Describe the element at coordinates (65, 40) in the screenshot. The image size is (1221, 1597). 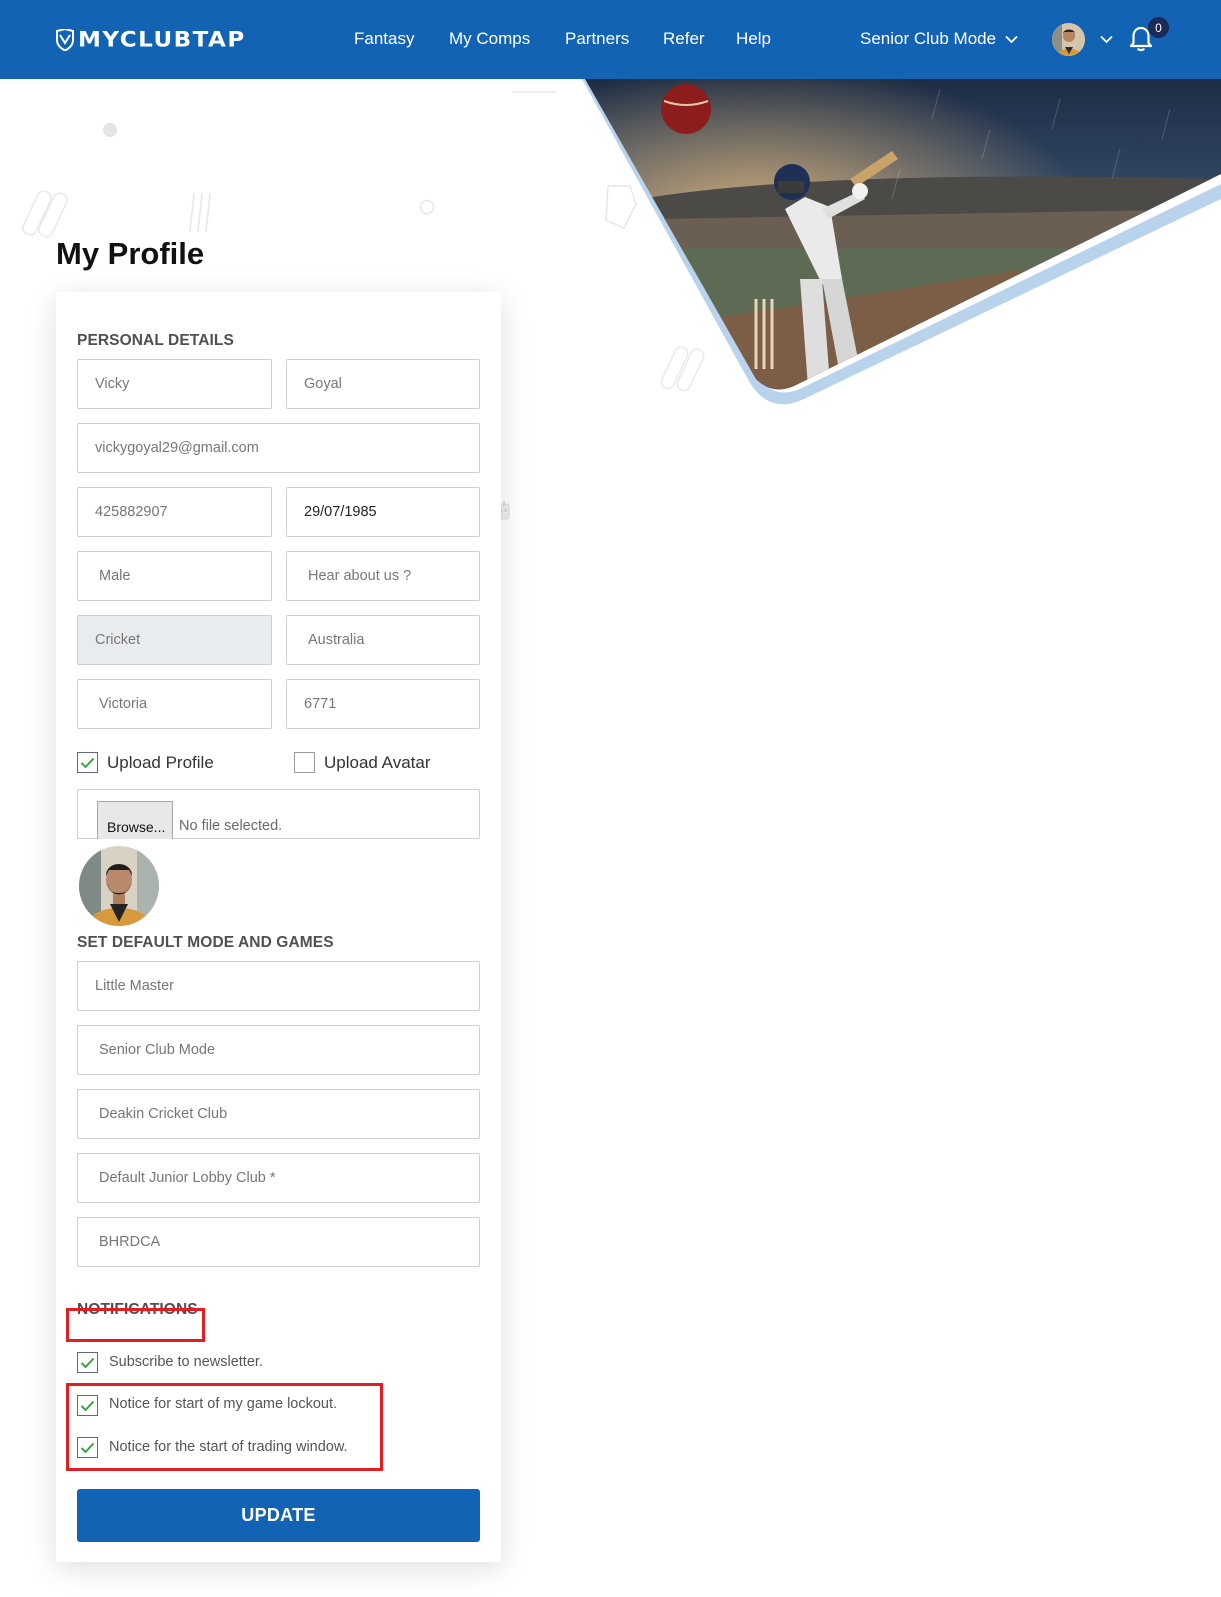
I see `logo-shield-icon` at that location.